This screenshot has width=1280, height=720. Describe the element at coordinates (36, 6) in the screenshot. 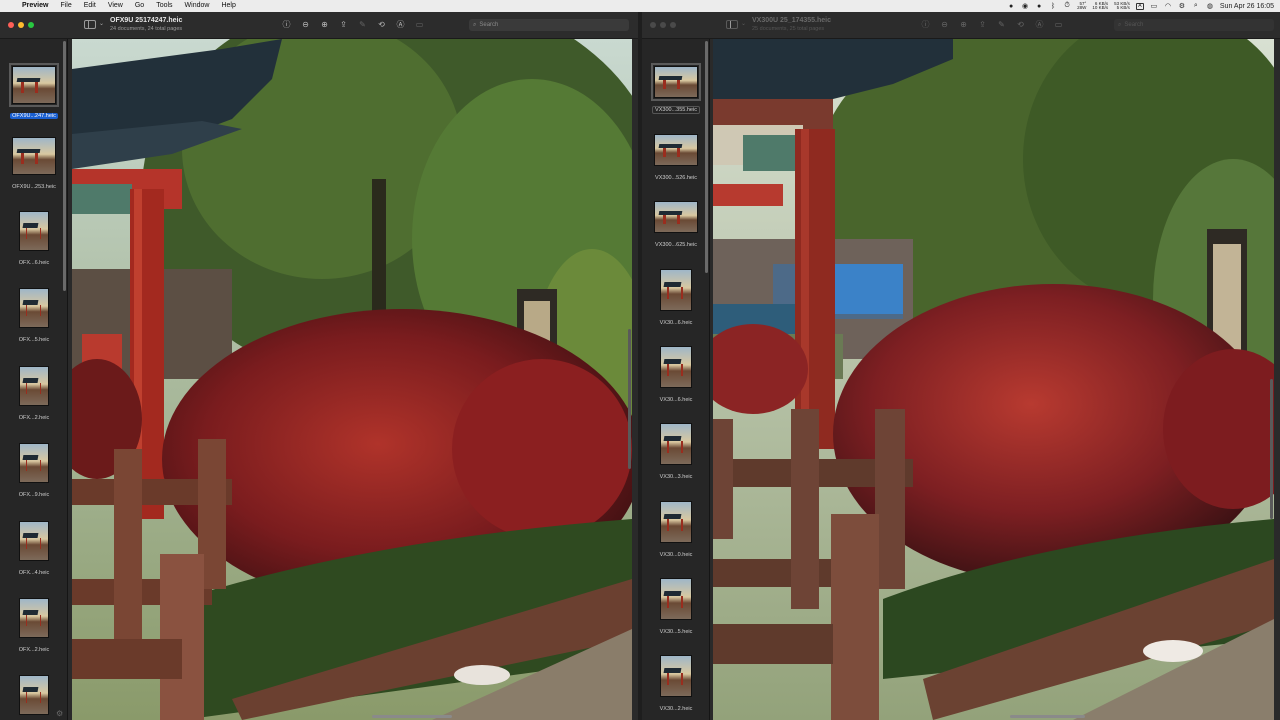

I see `menu-app-name: Preview` at that location.